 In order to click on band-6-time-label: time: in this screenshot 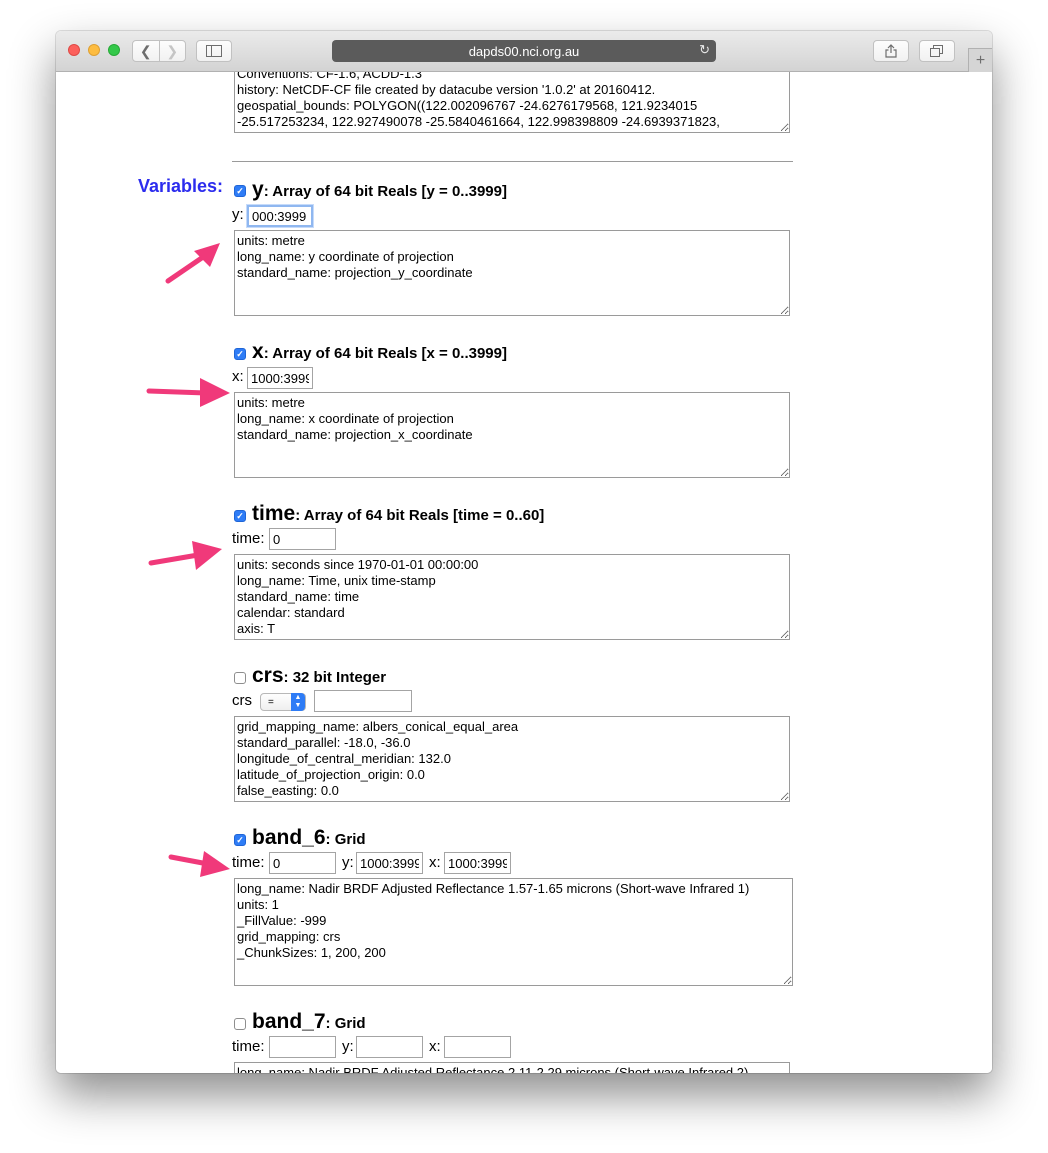, I will do `click(248, 862)`.